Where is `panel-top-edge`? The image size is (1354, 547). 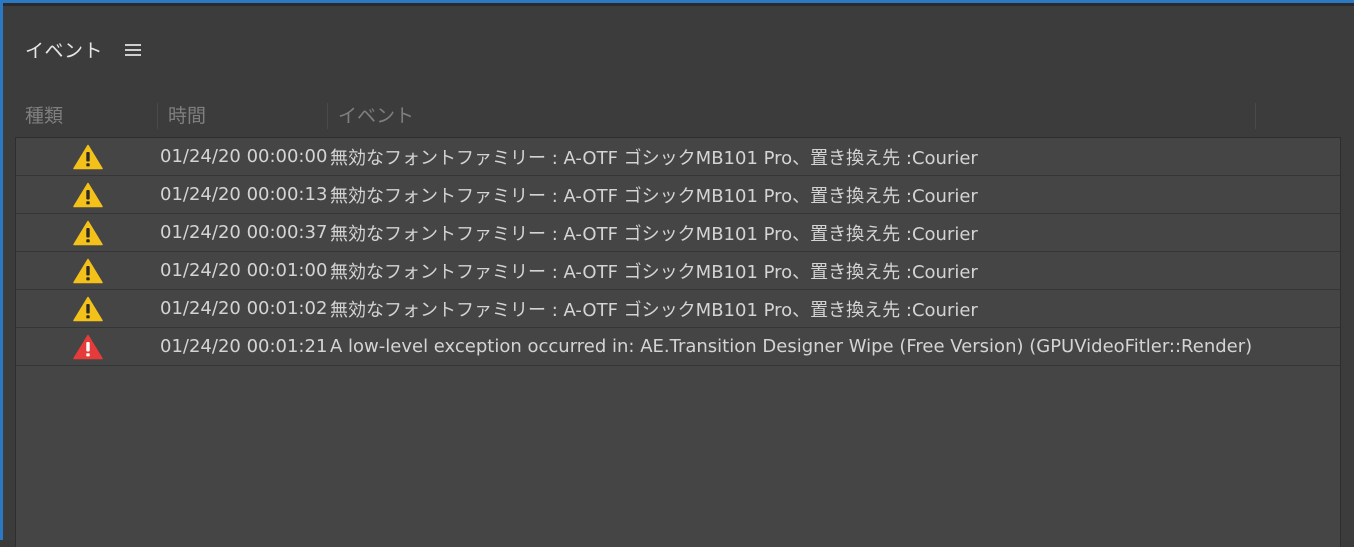 panel-top-edge is located at coordinates (678, 4).